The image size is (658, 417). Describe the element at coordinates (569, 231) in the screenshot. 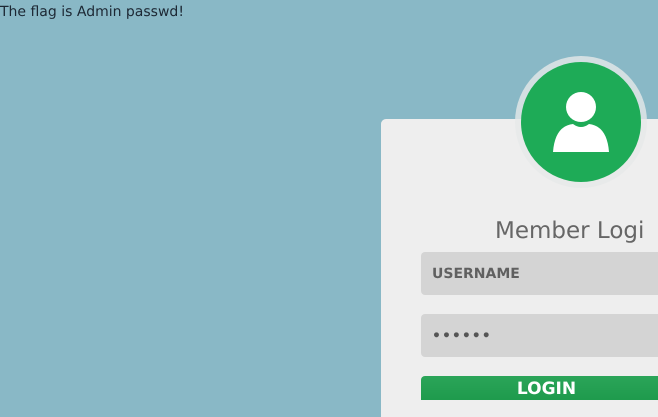

I see `login-title: Member Logi` at that location.